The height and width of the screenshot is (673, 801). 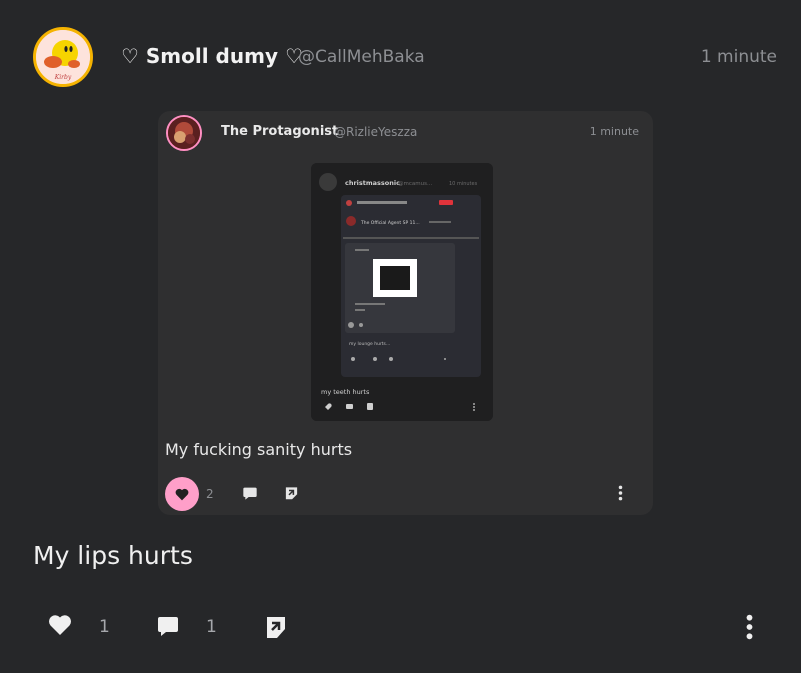 I want to click on quoted-like-count: 2, so click(x=210, y=494).